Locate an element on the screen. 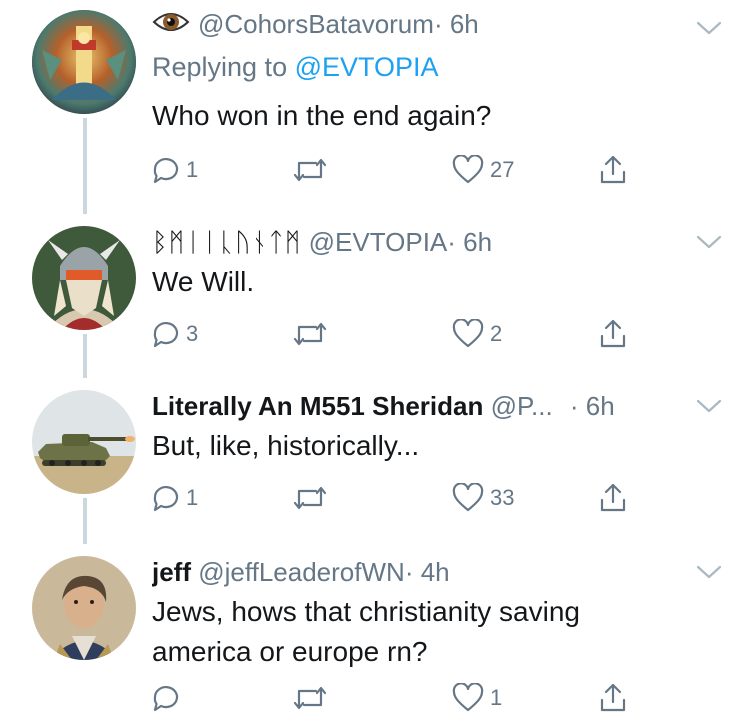 This screenshot has height=721, width=750. reply-count: 3 is located at coordinates (192, 333).